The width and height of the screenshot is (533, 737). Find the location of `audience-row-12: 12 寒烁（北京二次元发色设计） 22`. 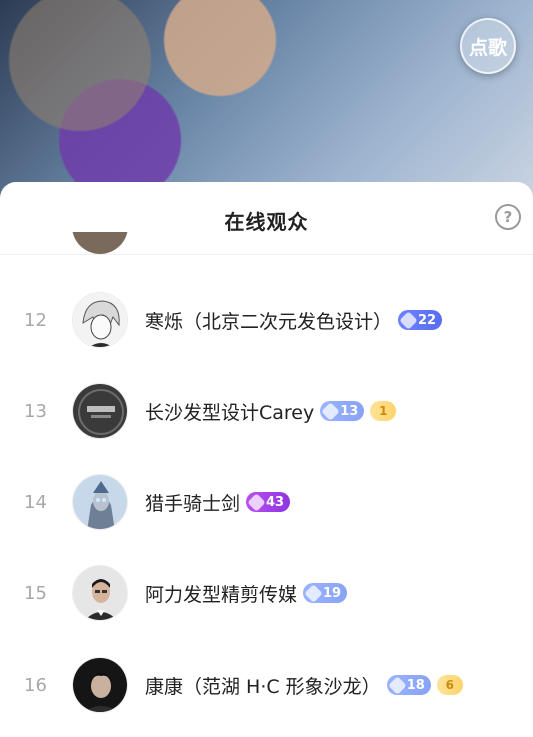

audience-row-12: 12 寒烁（北京二次元发色设计） 22 is located at coordinates (266, 320).